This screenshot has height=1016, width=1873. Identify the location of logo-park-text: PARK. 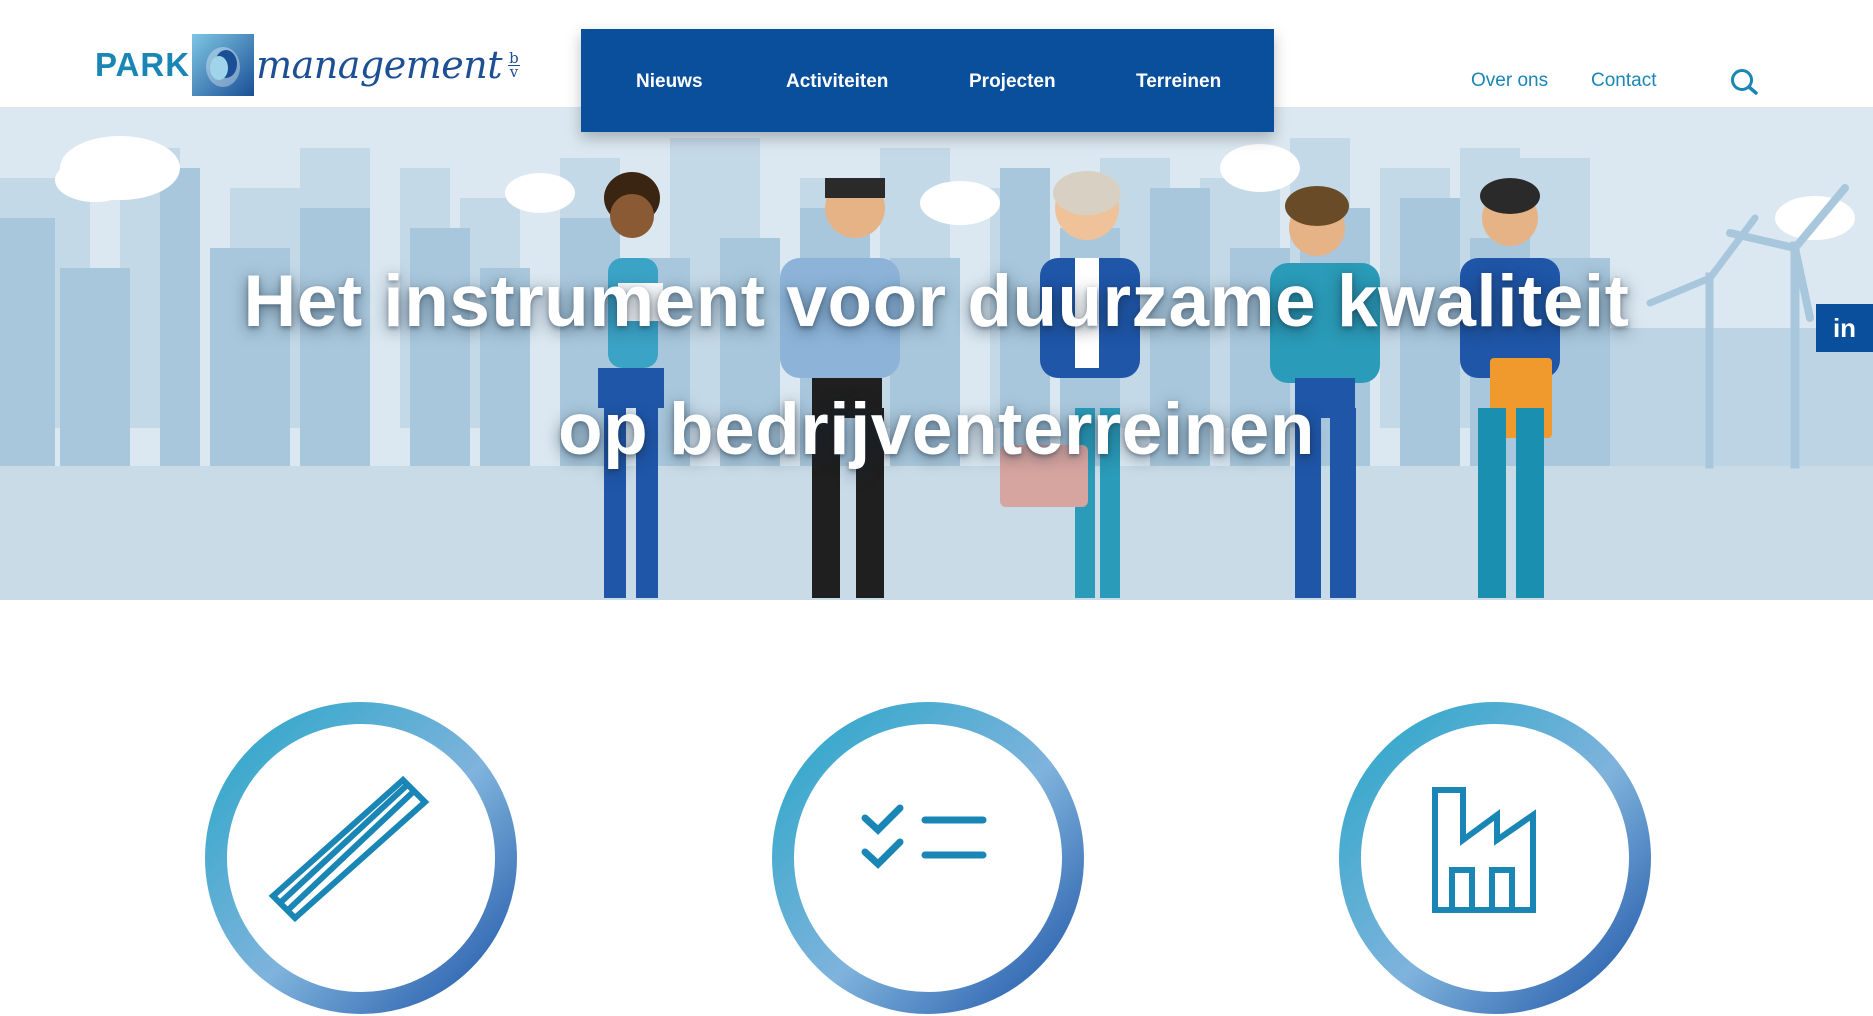
(143, 64).